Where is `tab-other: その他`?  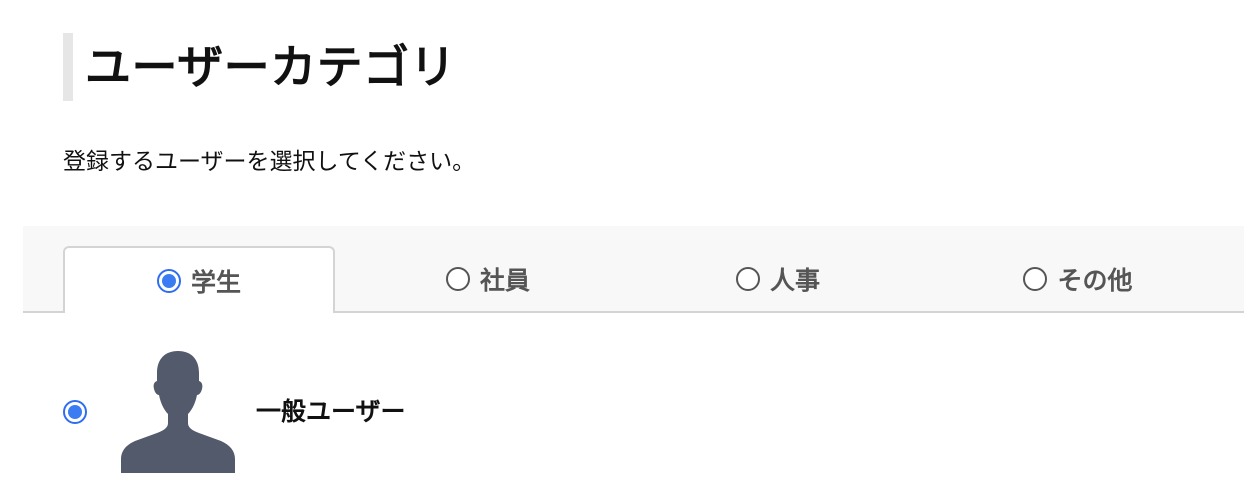 tab-other: その他 is located at coordinates (1078, 279).